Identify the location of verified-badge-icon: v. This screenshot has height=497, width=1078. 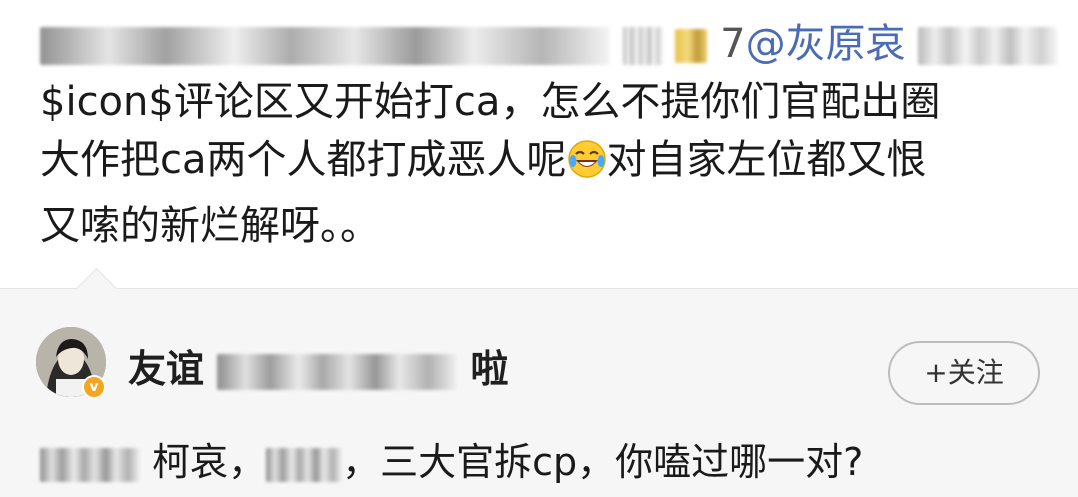
(94, 387).